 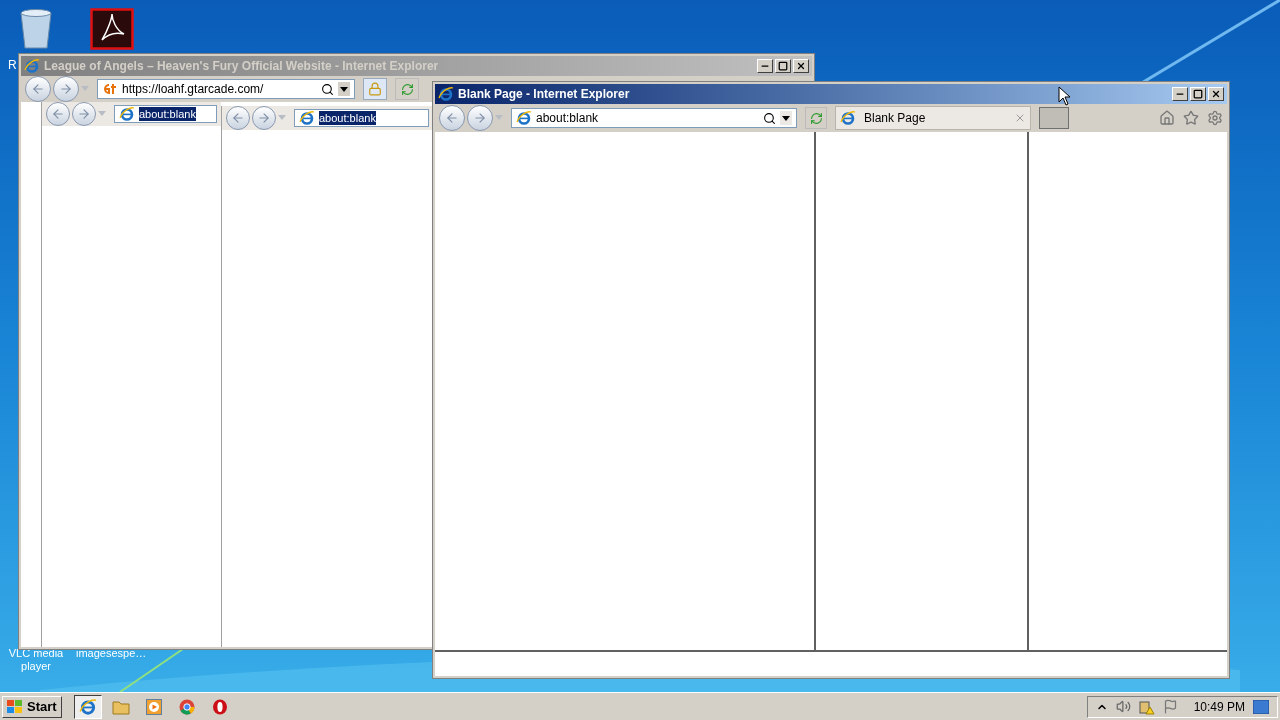 I want to click on network-warning-icon, so click(x=1146, y=706).